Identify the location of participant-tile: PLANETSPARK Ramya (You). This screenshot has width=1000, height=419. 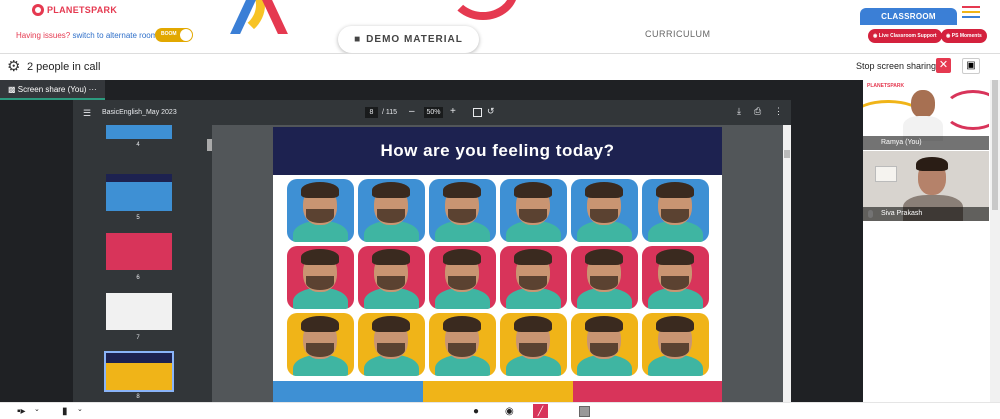
(926, 115).